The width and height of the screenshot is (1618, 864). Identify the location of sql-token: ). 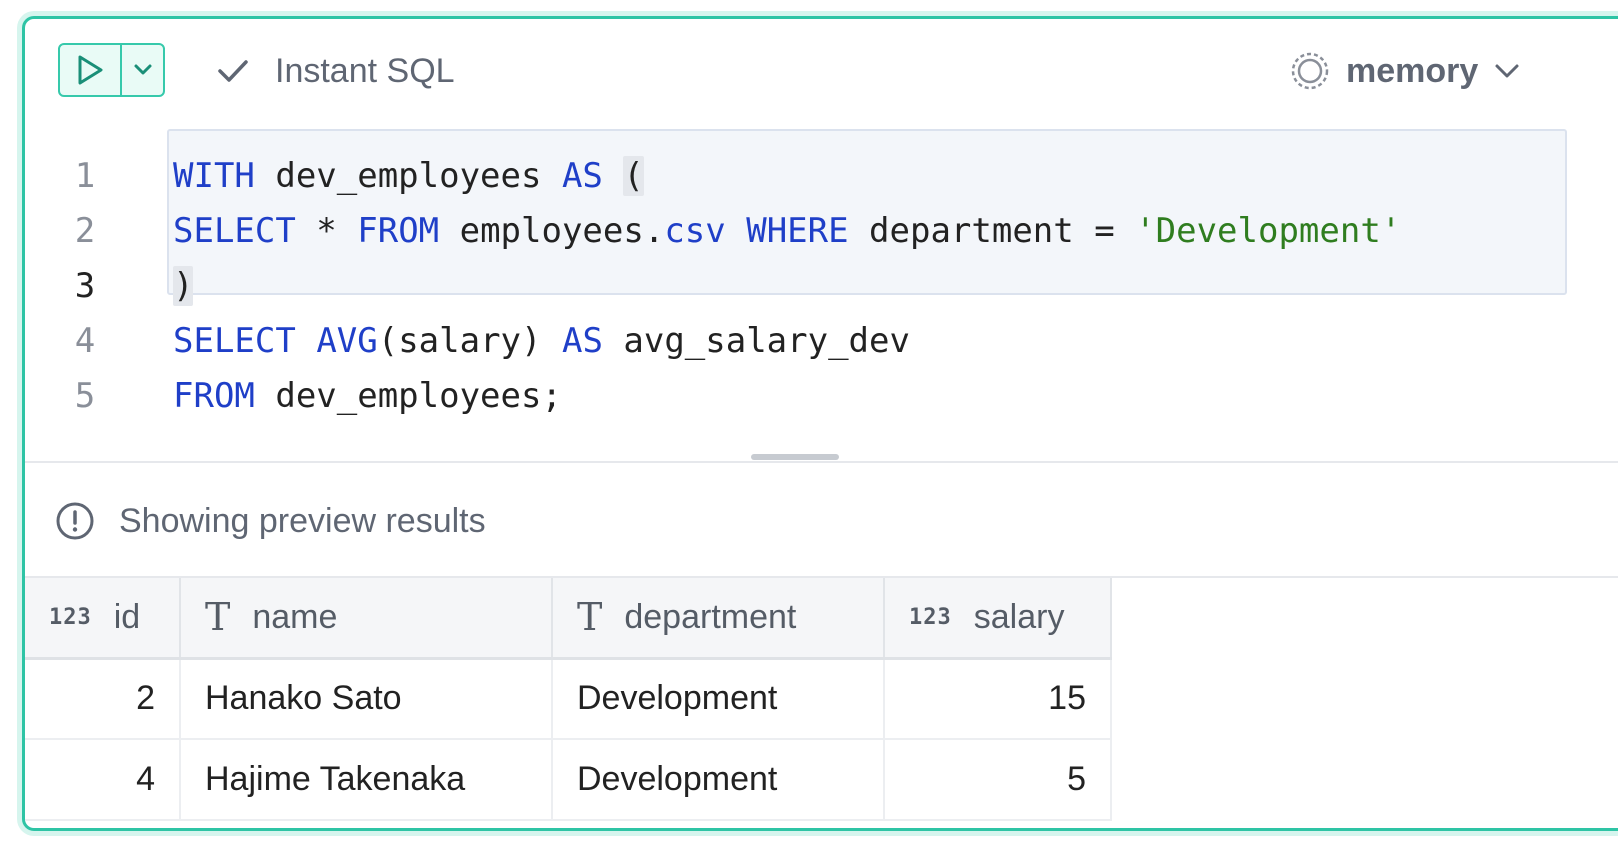
(183, 286).